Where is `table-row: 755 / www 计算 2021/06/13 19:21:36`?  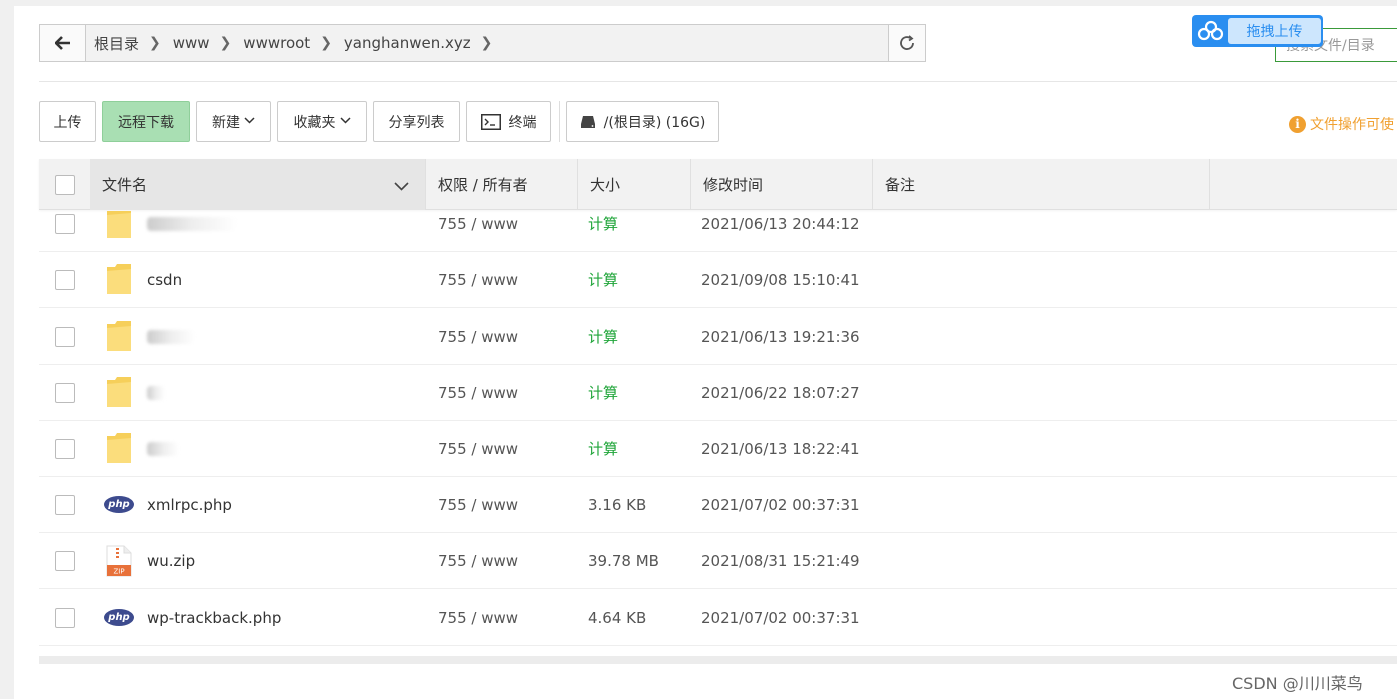
table-row: 755 / www 计算 2021/06/13 19:21:36 is located at coordinates (718, 337).